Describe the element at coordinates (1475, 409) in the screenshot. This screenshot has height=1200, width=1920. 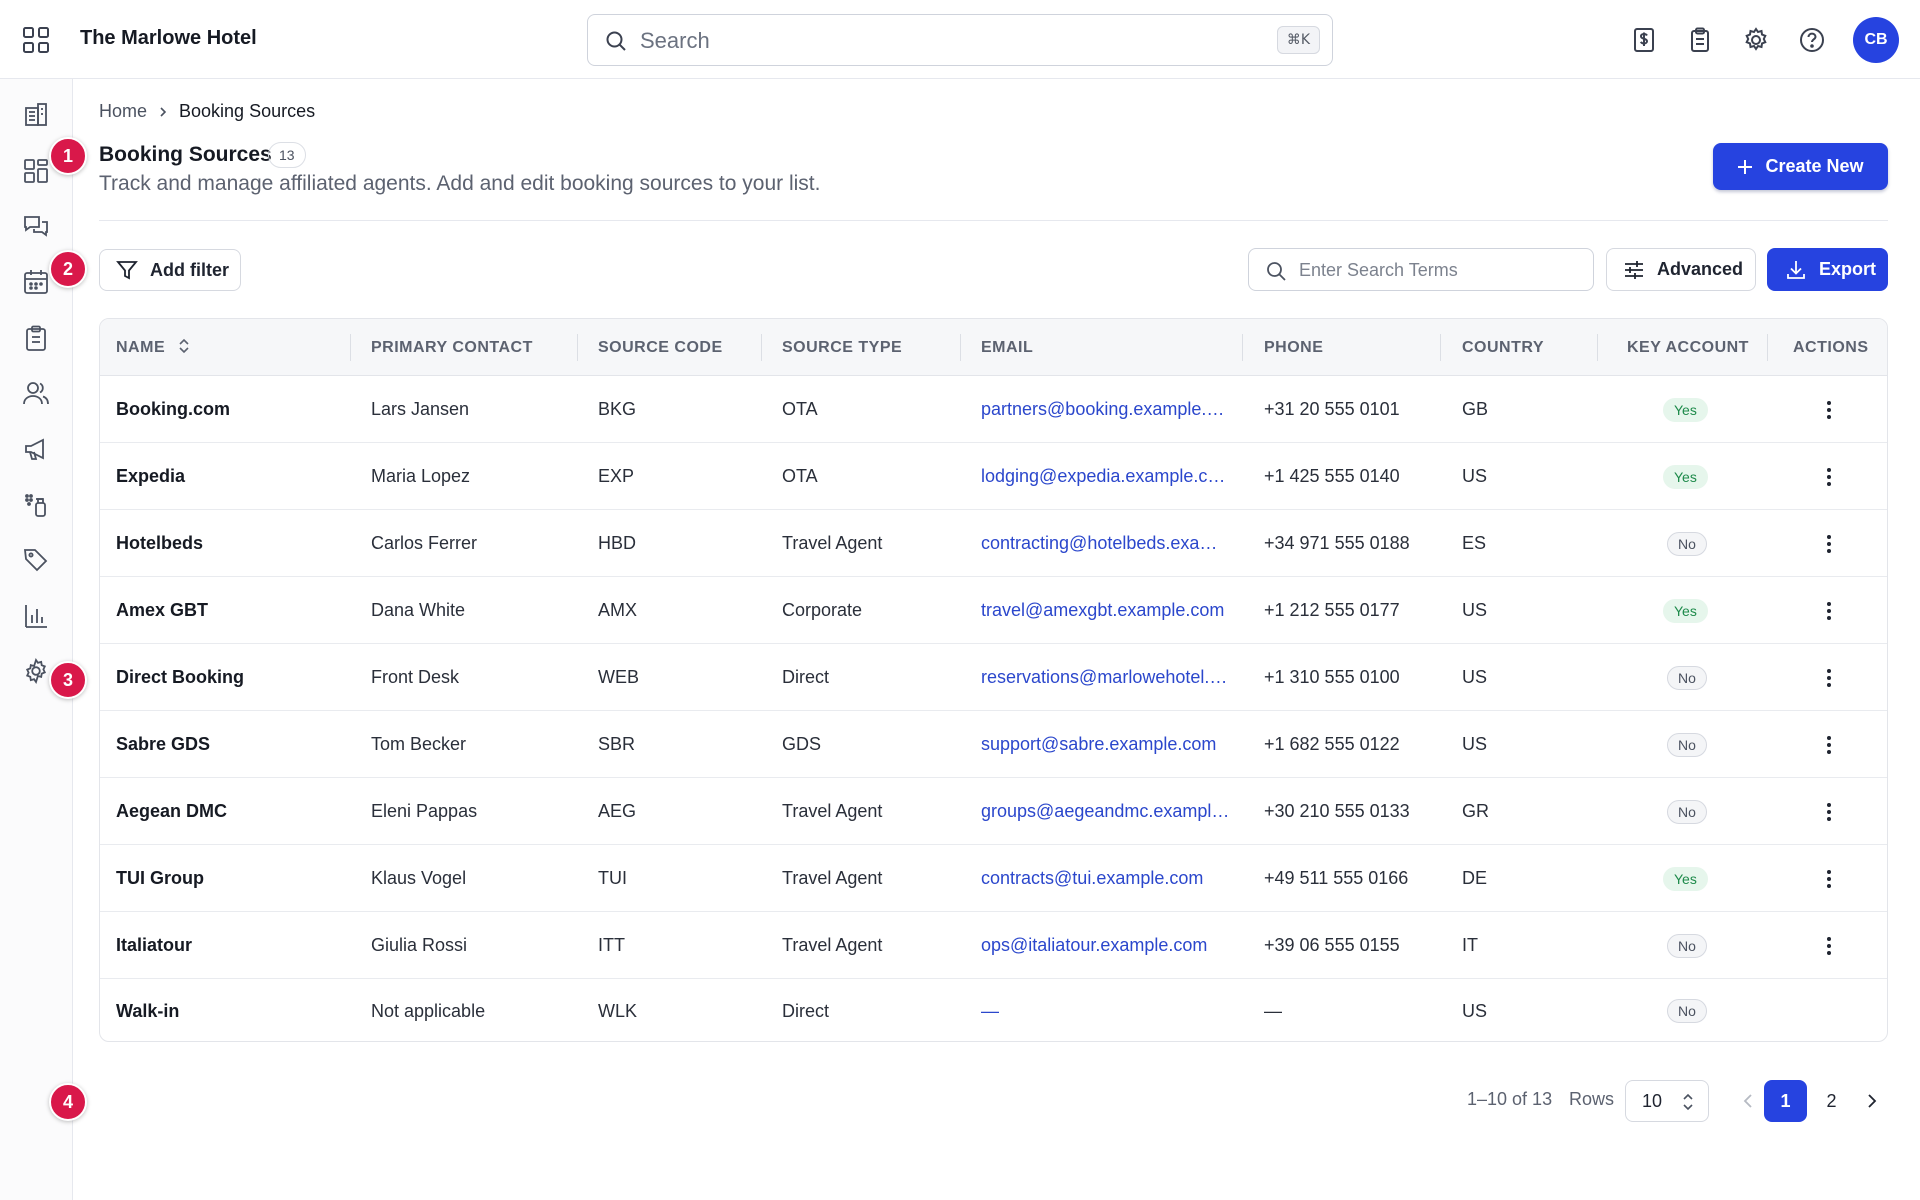
I see `cell-country: GB` at that location.